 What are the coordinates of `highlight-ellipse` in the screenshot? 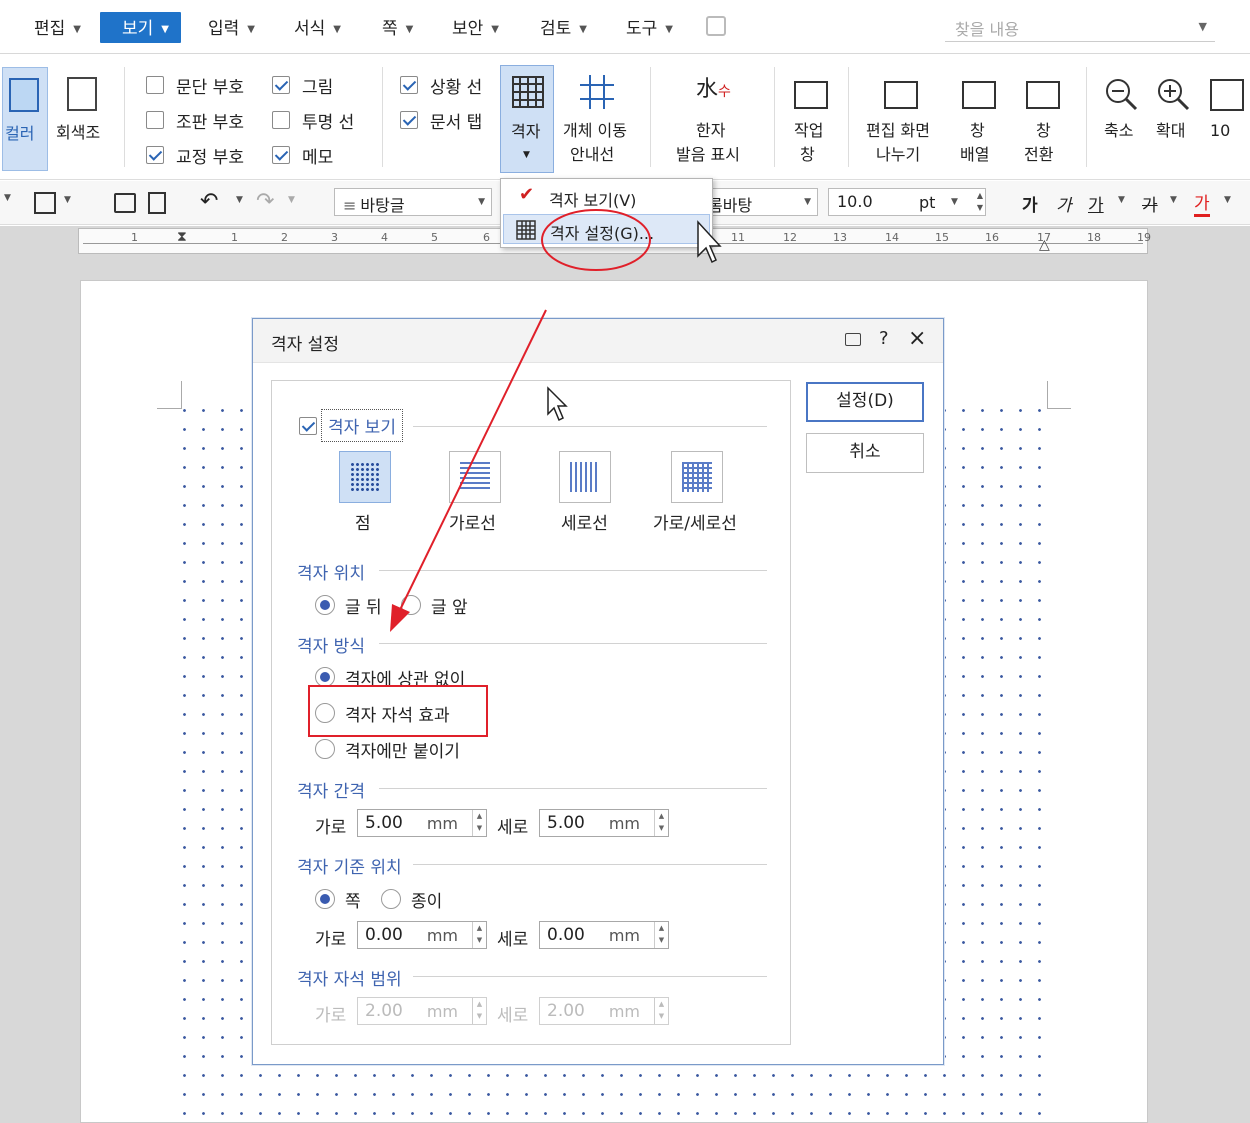 It's located at (596, 240).